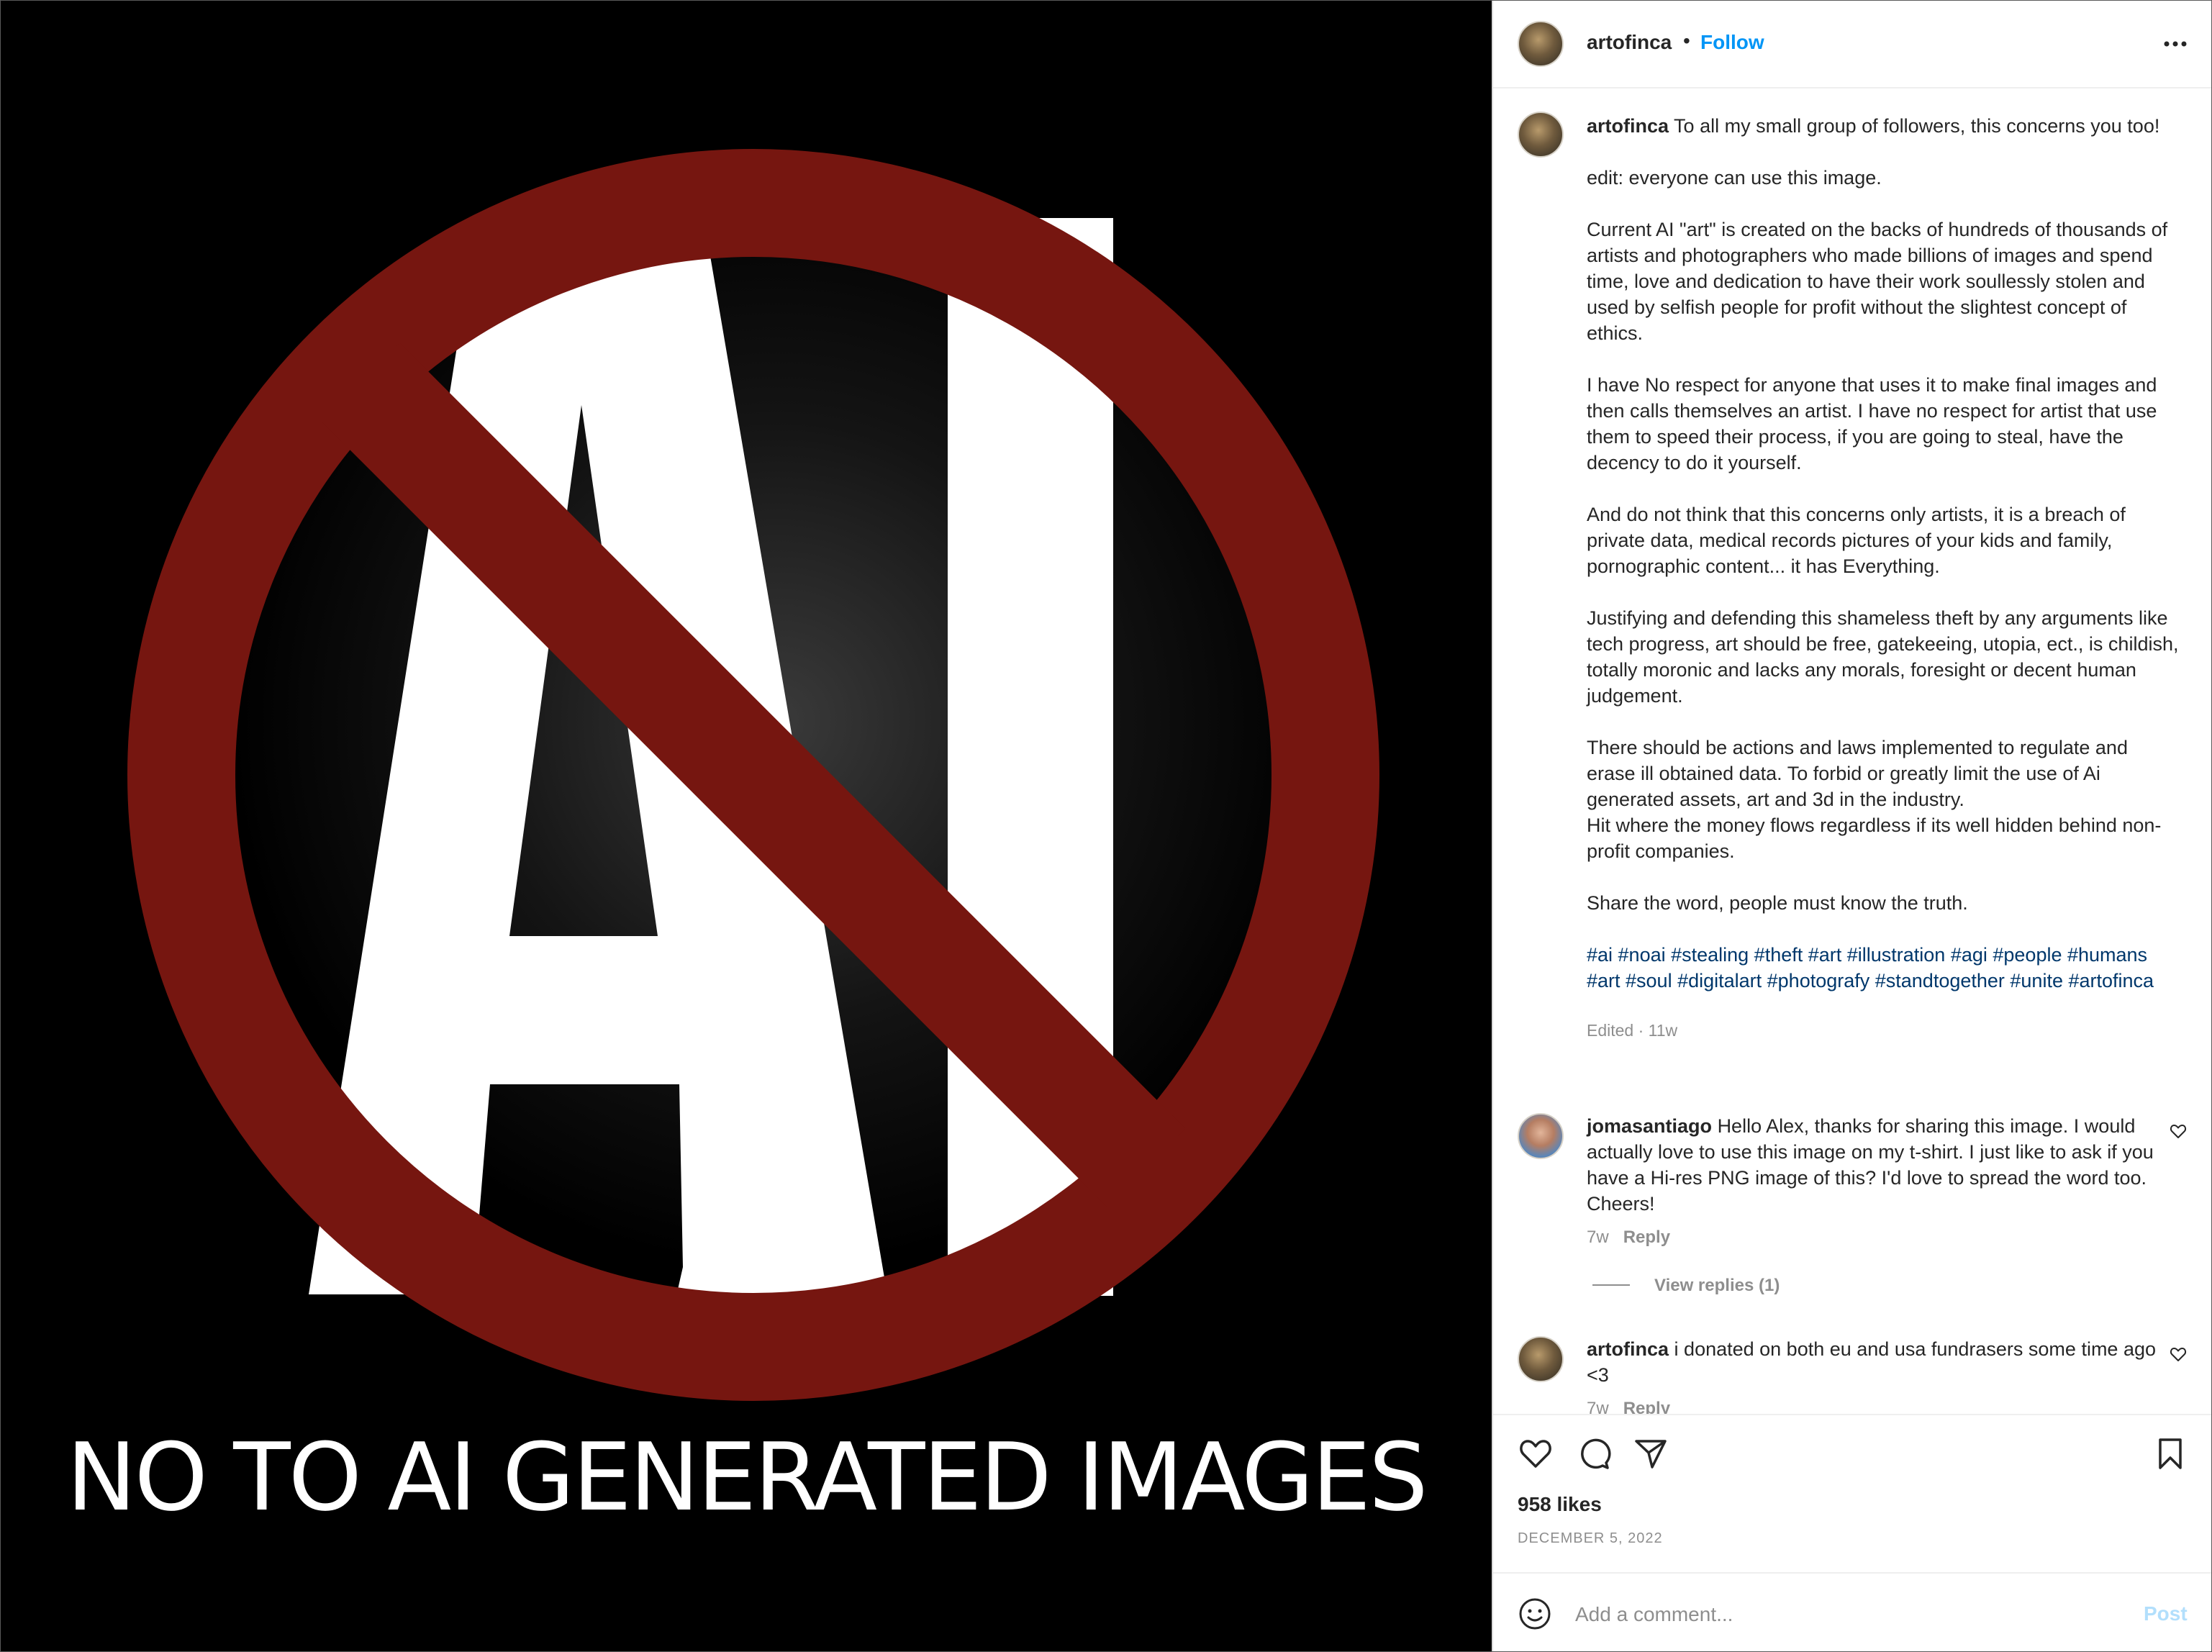 The width and height of the screenshot is (2212, 1652). What do you see at coordinates (1651, 1453) in the screenshot?
I see `share-icon` at bounding box center [1651, 1453].